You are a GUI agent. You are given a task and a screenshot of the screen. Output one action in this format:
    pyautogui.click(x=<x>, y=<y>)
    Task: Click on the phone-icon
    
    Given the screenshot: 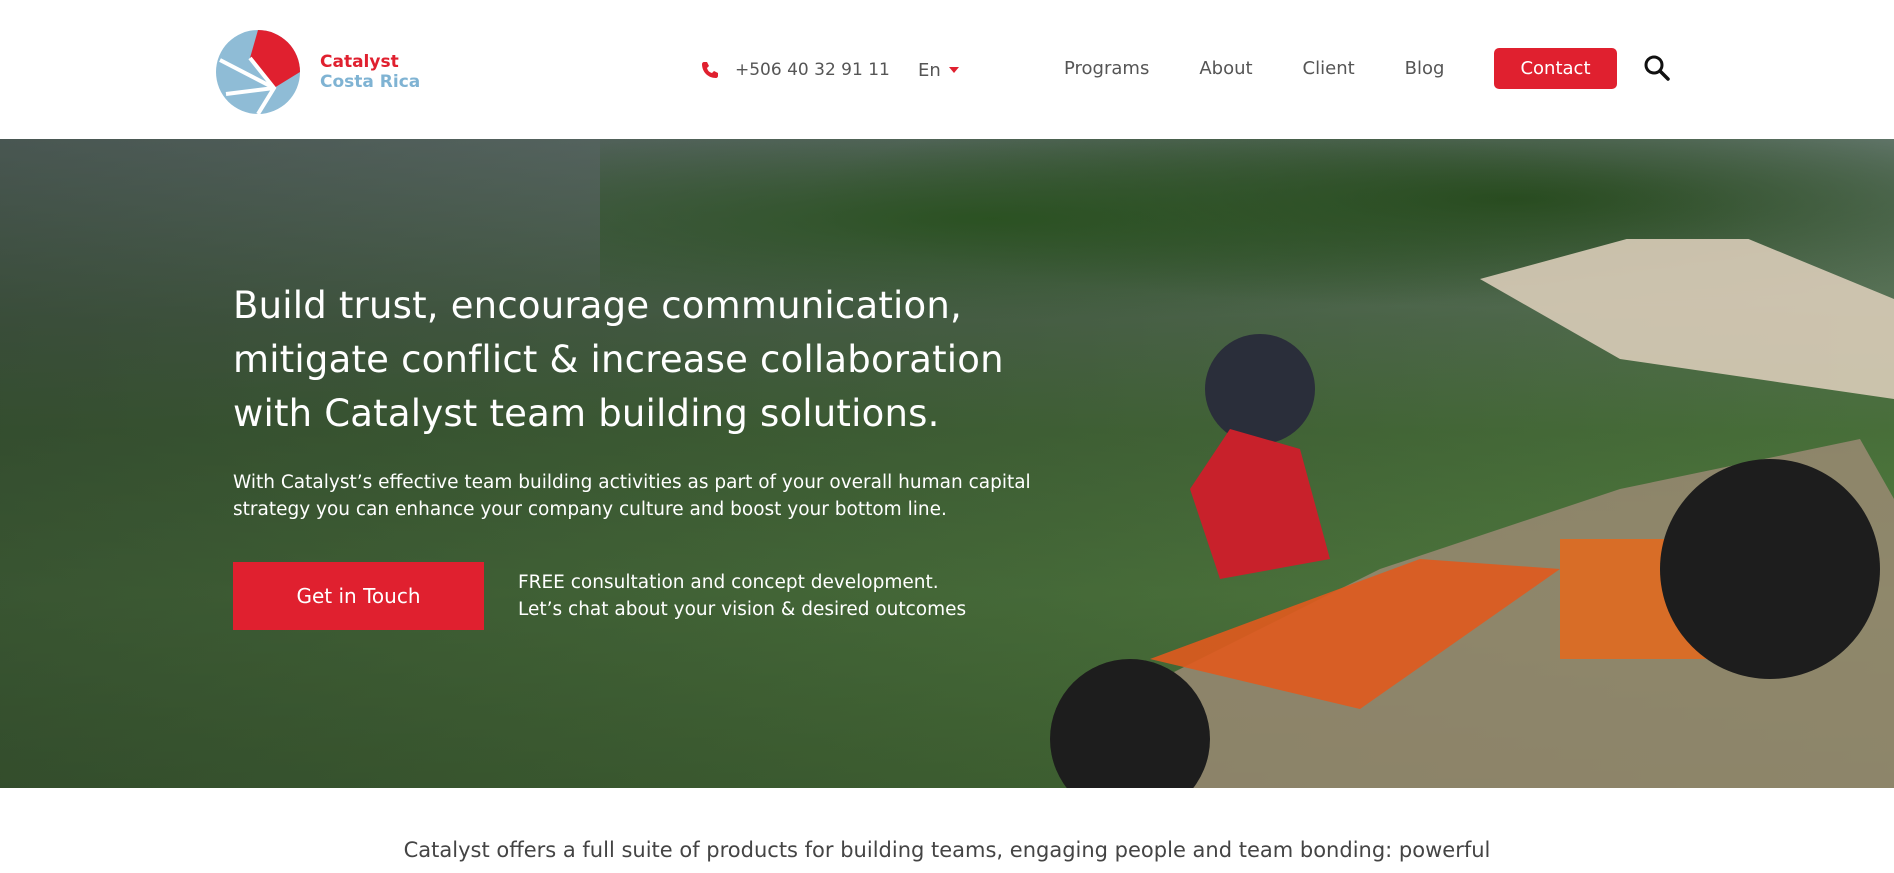 What is the action you would take?
    pyautogui.click(x=710, y=70)
    